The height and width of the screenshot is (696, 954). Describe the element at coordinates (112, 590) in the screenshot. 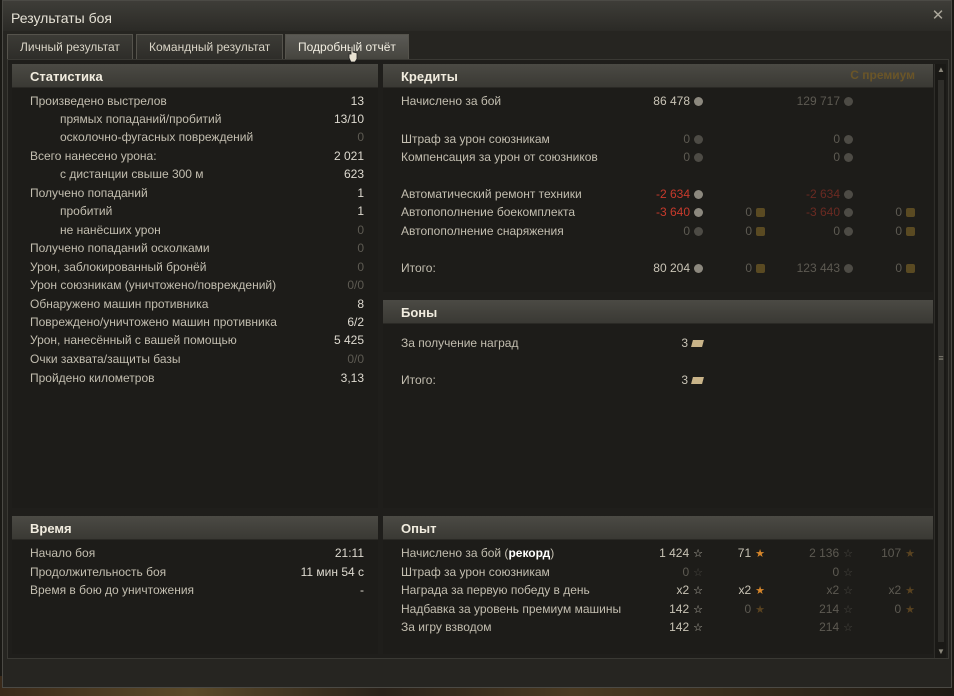

I see `time-label: Время в бою до уничтожения` at that location.